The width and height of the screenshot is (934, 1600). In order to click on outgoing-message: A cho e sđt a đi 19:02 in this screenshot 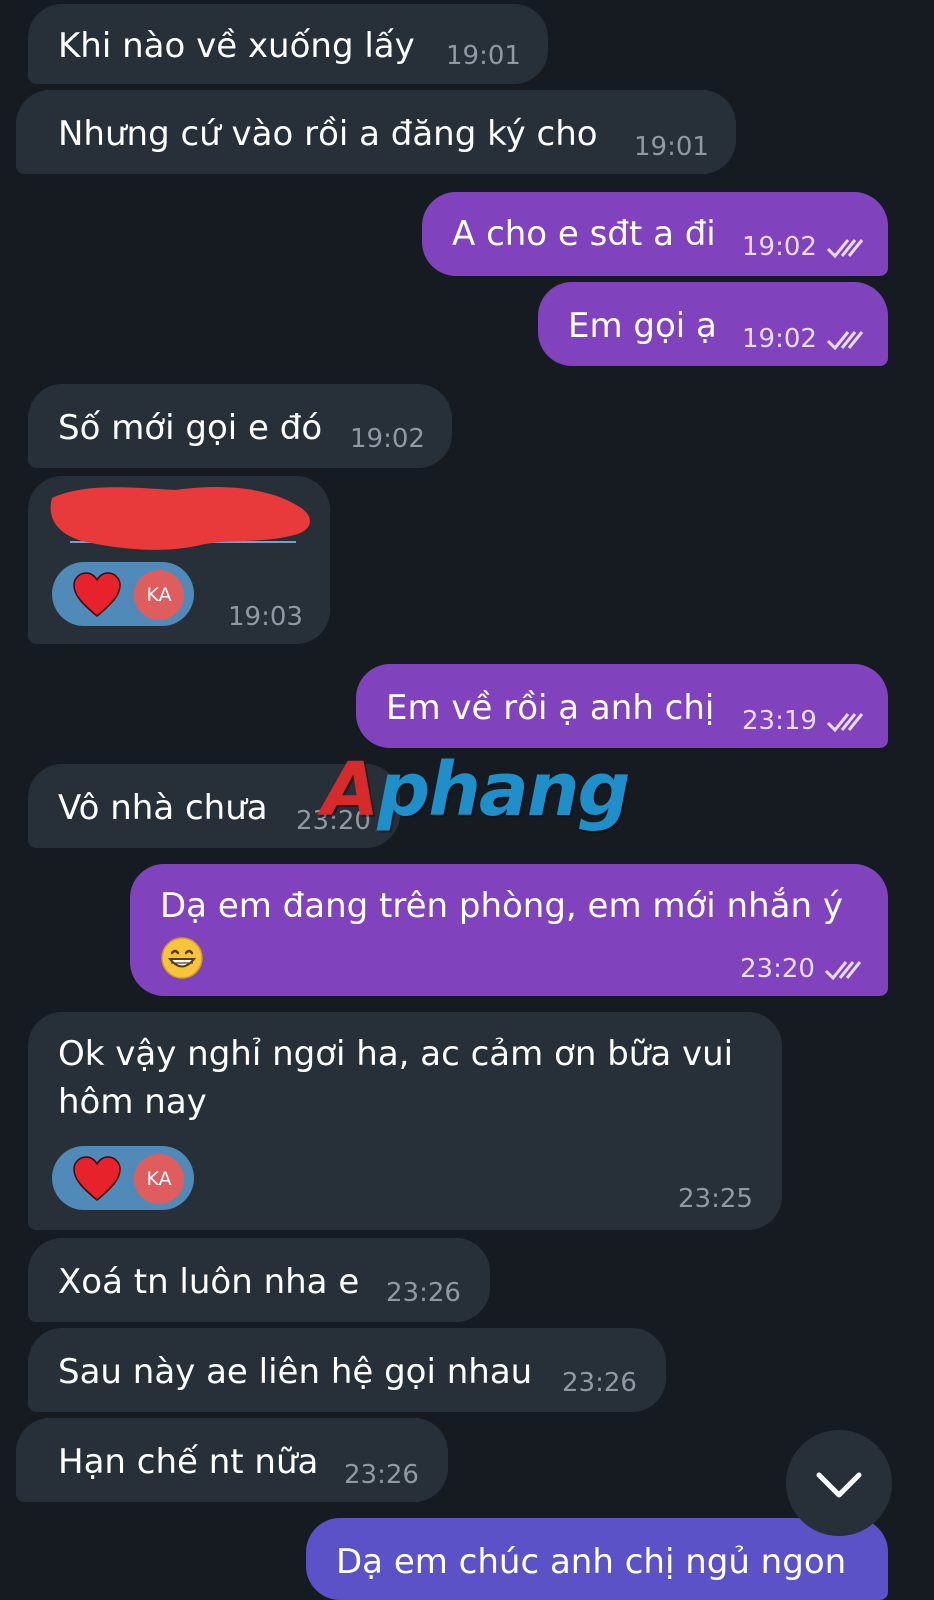, I will do `click(655, 234)`.